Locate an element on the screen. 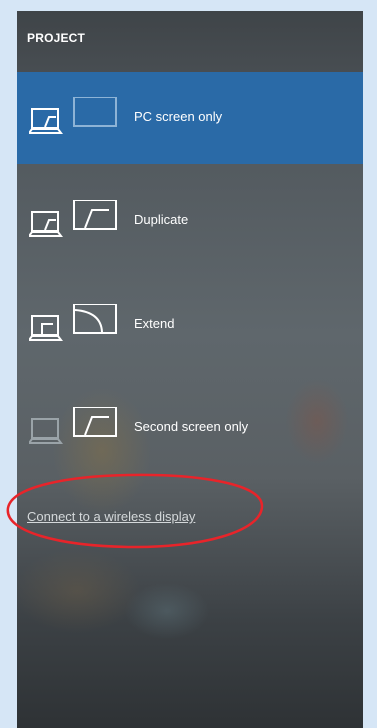 The image size is (377, 728). extend-icon is located at coordinates (73, 322).